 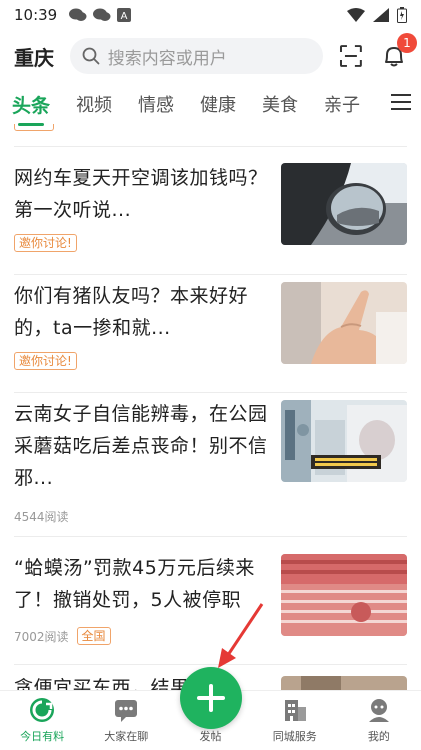 I want to click on read-count: 7002阅读, so click(x=41, y=636).